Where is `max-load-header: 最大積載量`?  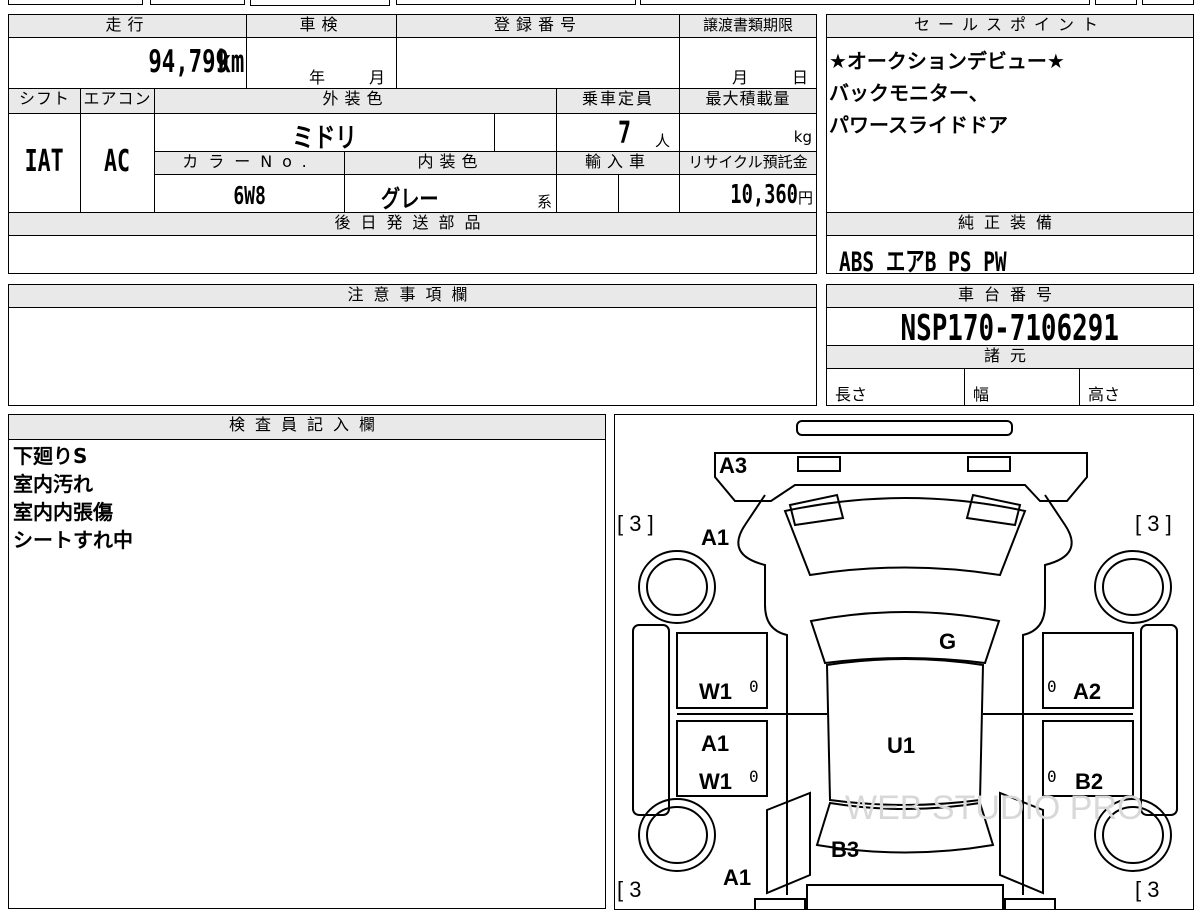 max-load-header: 最大積載量 is located at coordinates (748, 101).